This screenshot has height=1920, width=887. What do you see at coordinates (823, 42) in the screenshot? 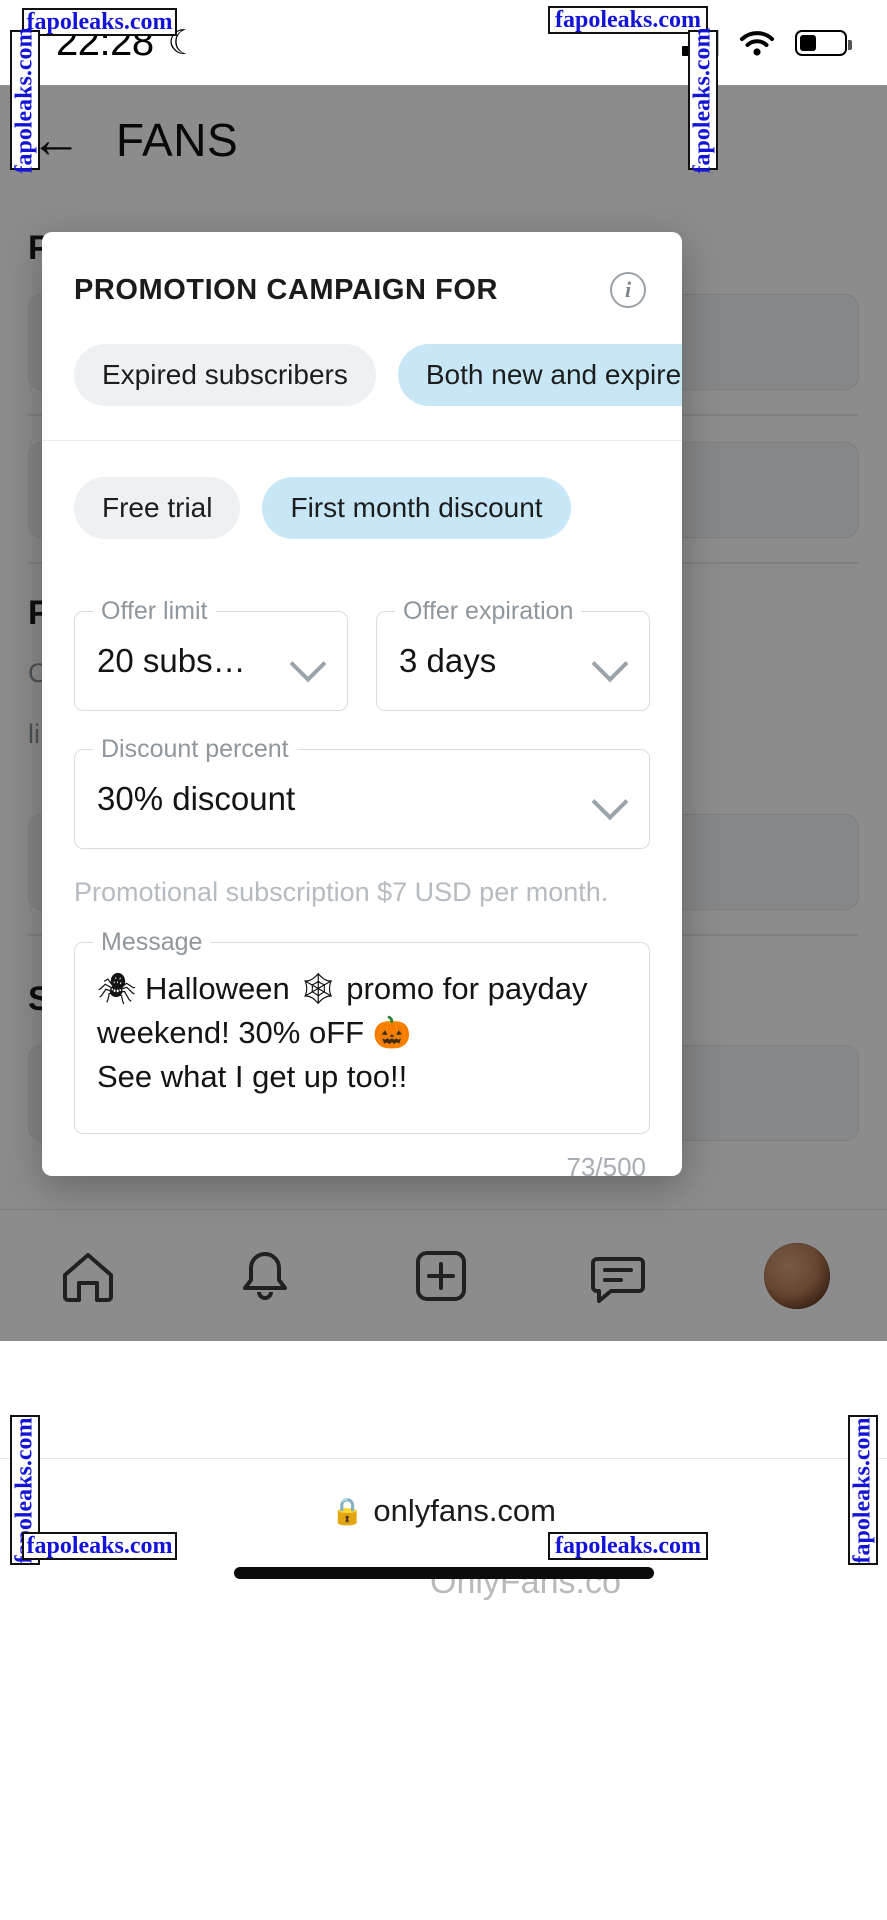
I see `battery-icon` at bounding box center [823, 42].